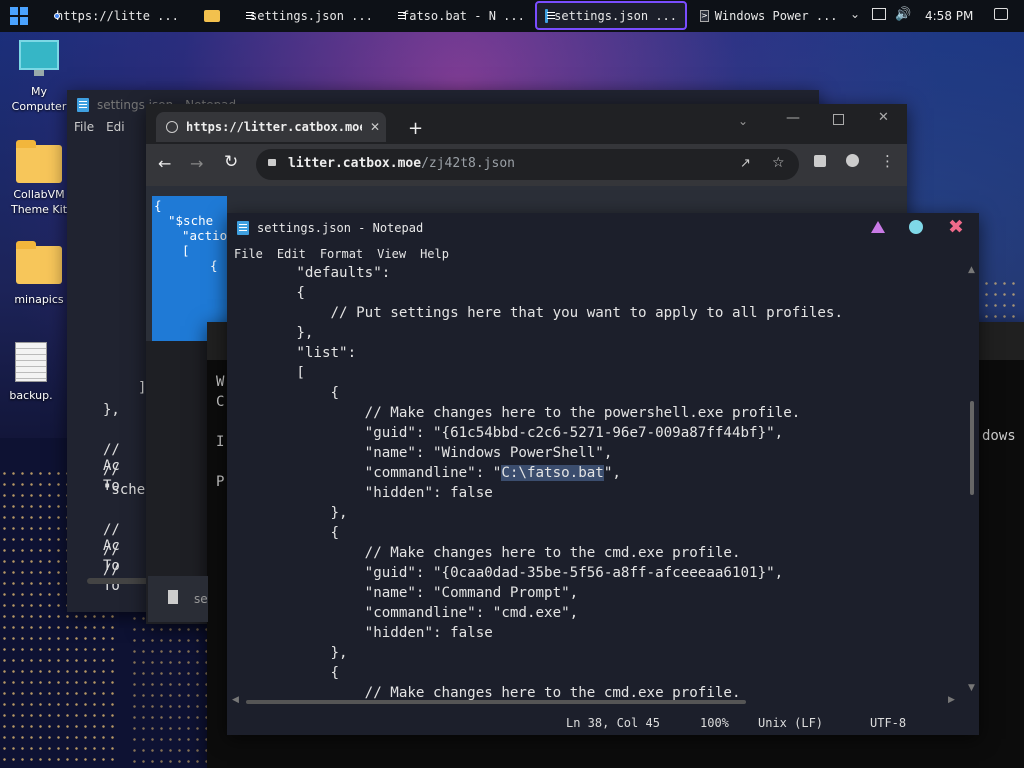  Describe the element at coordinates (852, 160) in the screenshot. I see `profile-icon` at that location.